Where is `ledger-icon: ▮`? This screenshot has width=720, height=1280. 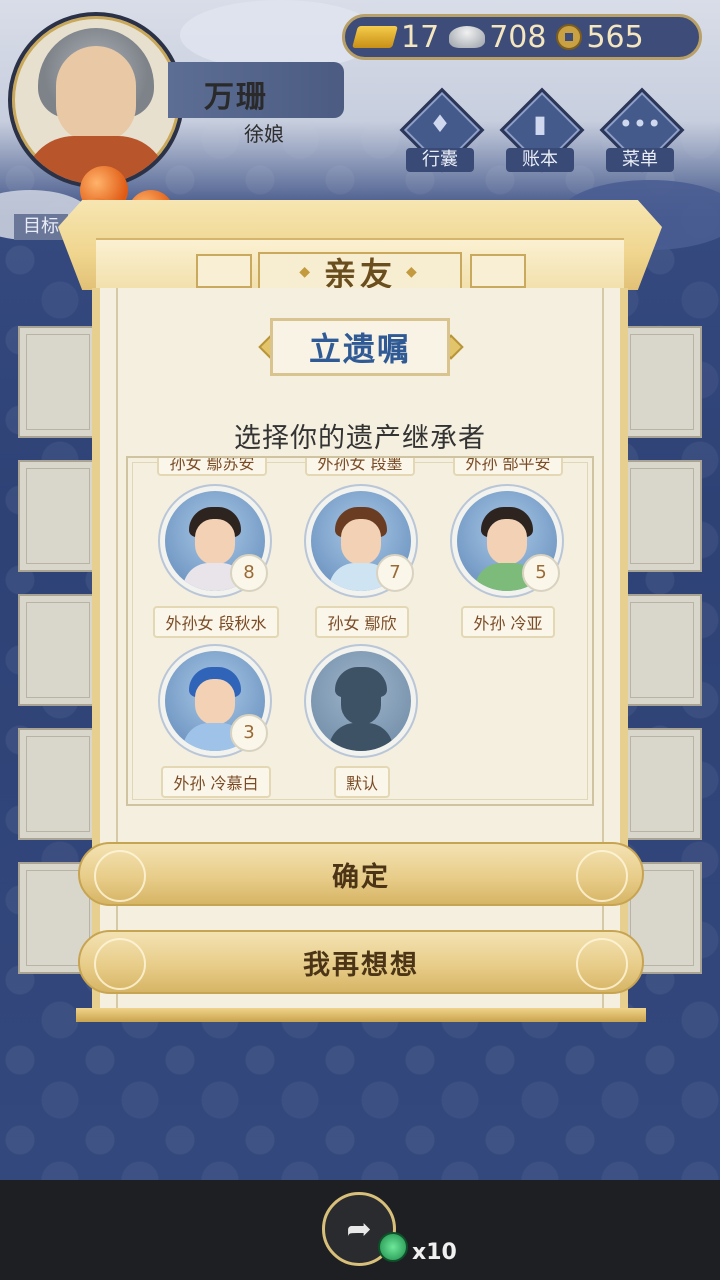
ledger-icon: ▮ is located at coordinates (540, 124).